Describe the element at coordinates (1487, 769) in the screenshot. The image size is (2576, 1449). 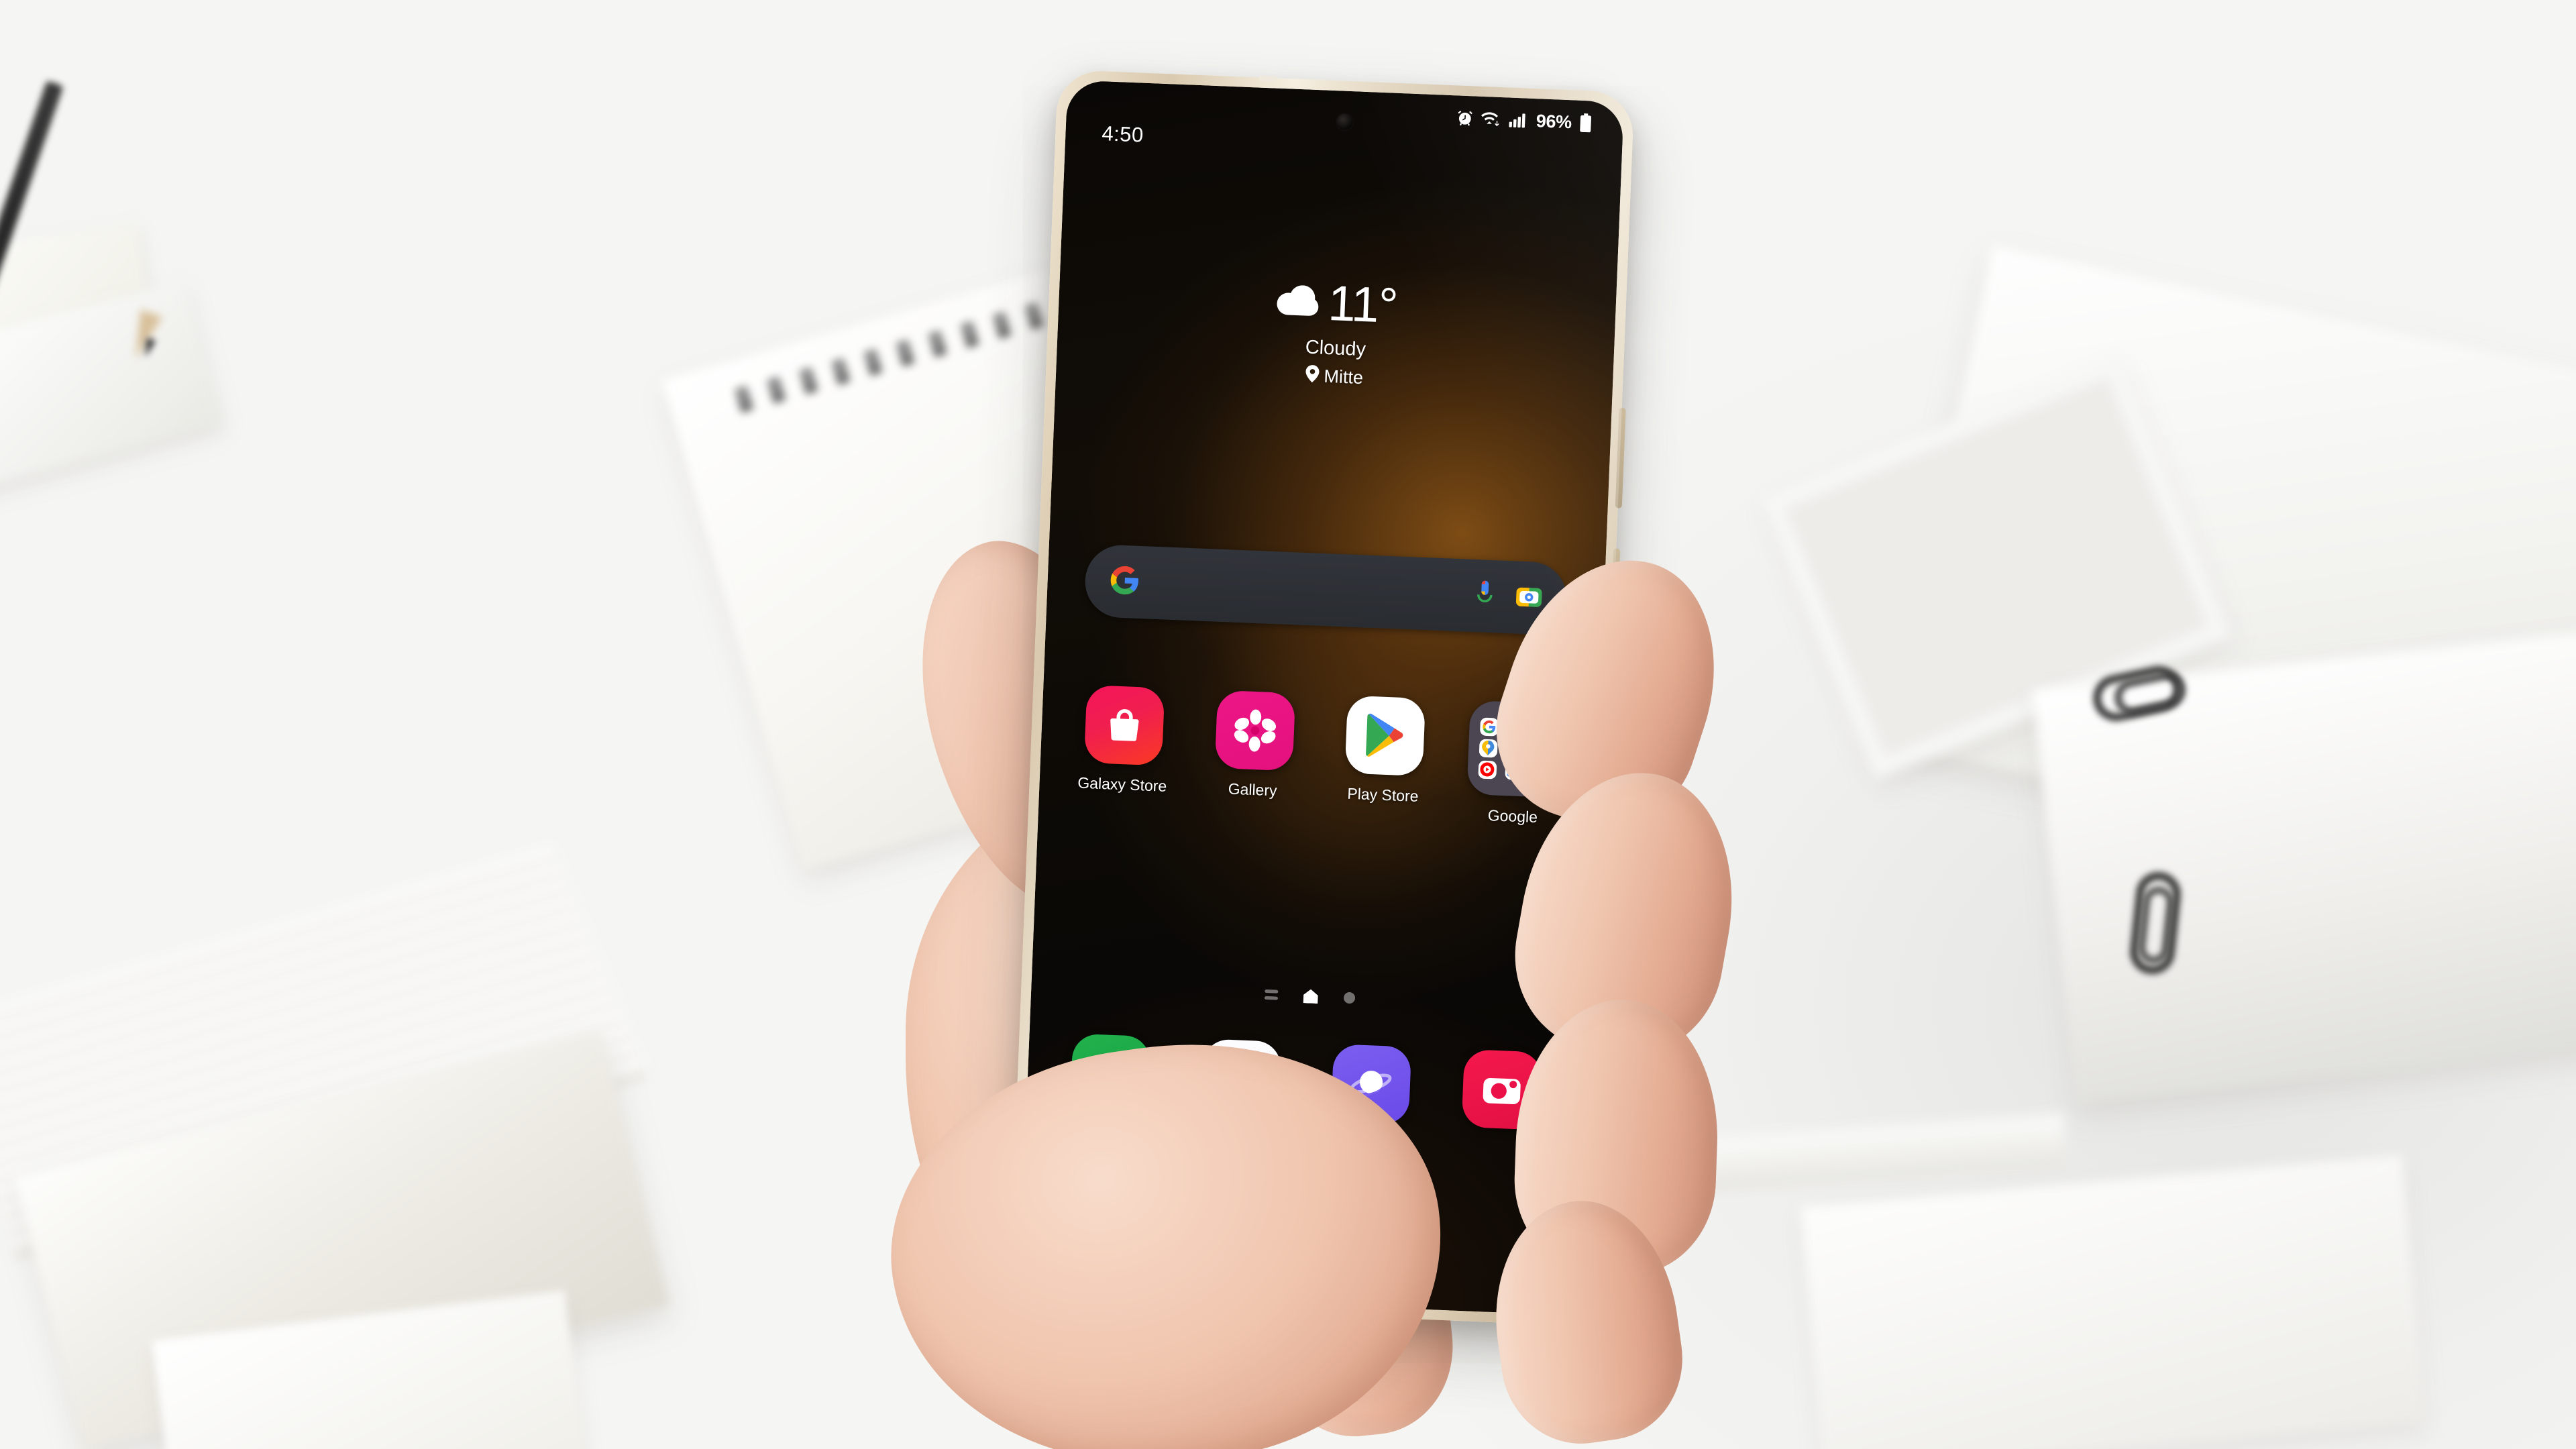
I see `youtube-music-icon` at that location.